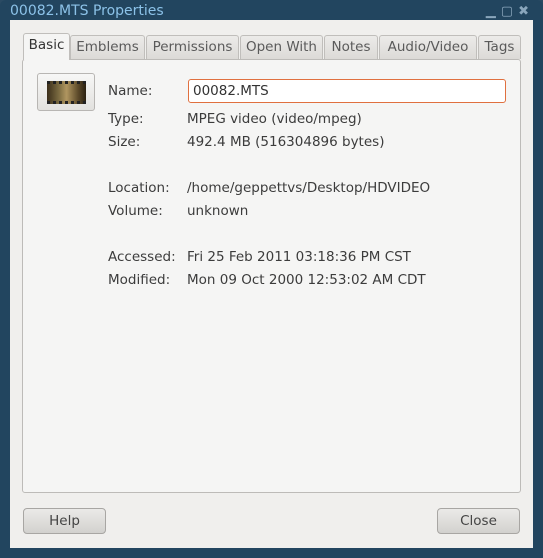 This screenshot has width=543, height=558. I want to click on name-label: Name:, so click(130, 91).